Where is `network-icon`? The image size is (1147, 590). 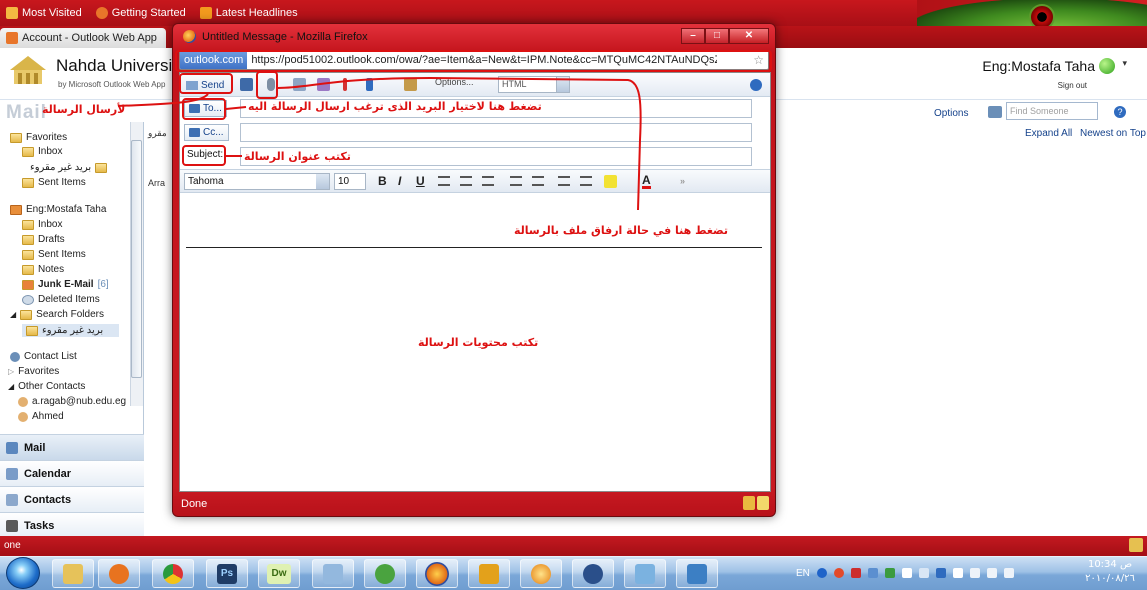
network-icon is located at coordinates (991, 573).